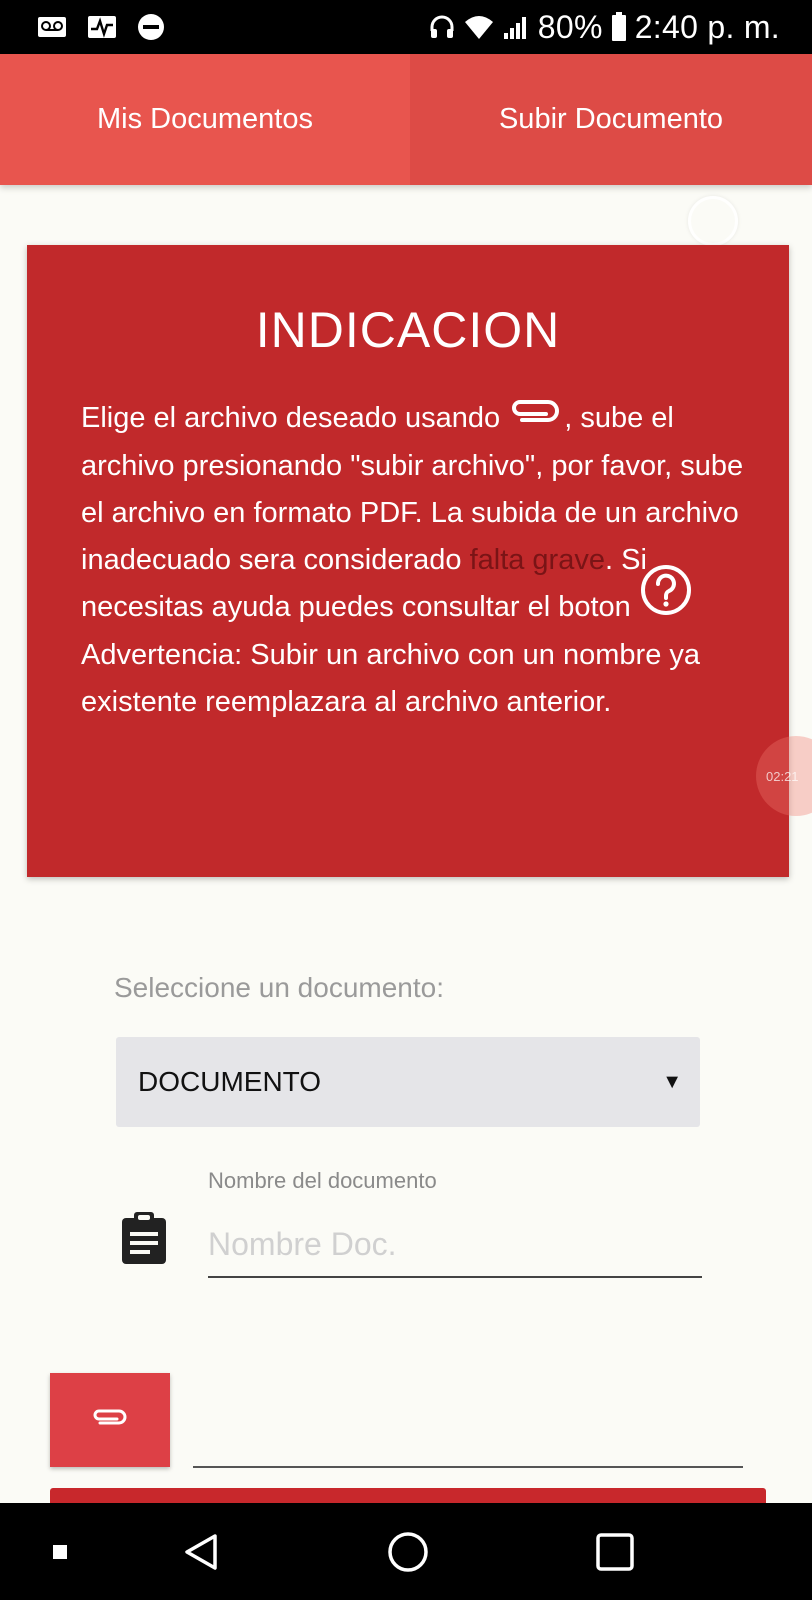 The width and height of the screenshot is (812, 1600). I want to click on navigation-bar, so click(406, 1551).